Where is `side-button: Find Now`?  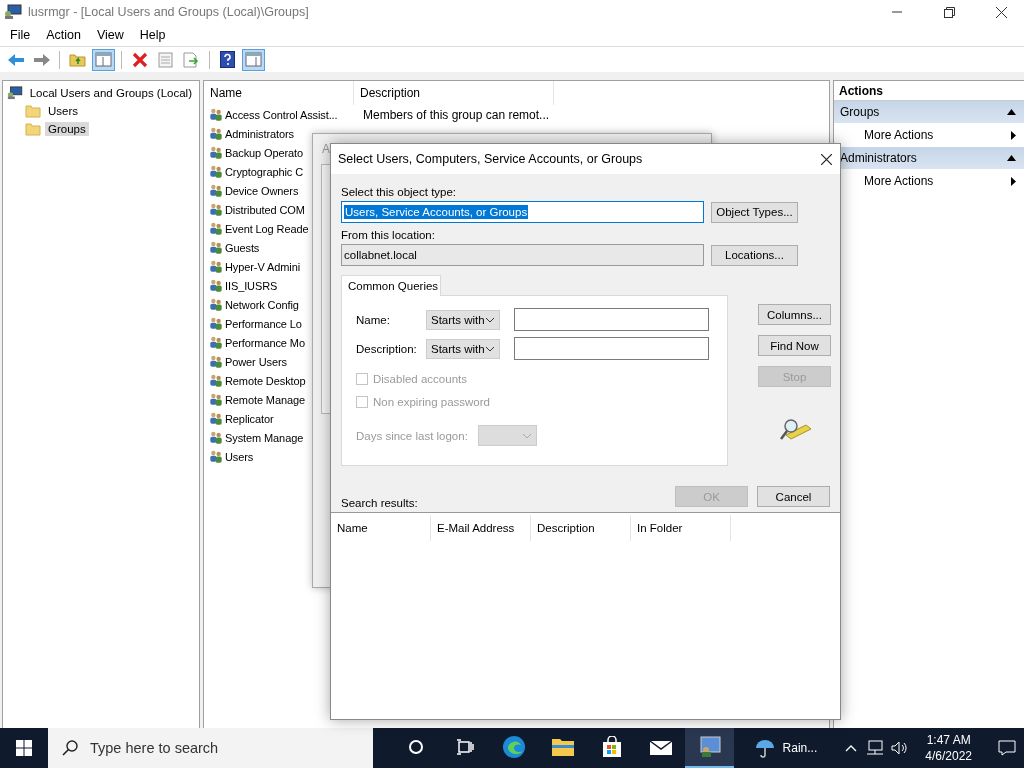 side-button: Find Now is located at coordinates (794, 345).